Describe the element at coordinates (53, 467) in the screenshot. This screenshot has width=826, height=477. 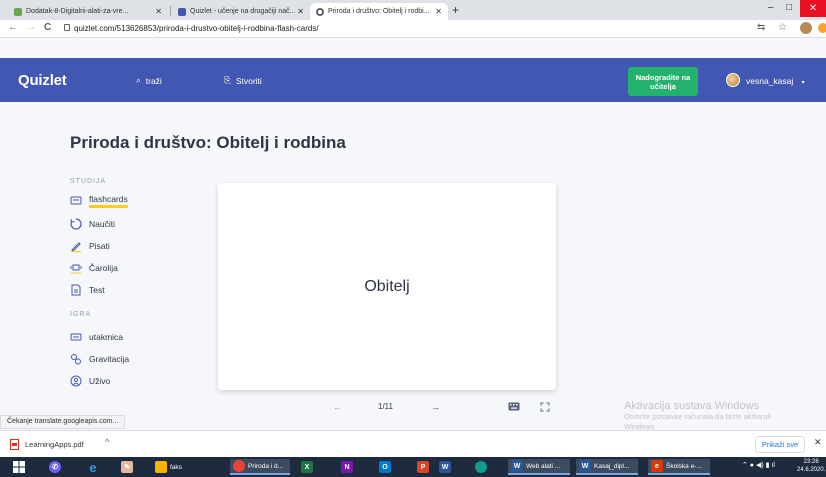
I see `viber-taskbar-icon: ✆` at that location.